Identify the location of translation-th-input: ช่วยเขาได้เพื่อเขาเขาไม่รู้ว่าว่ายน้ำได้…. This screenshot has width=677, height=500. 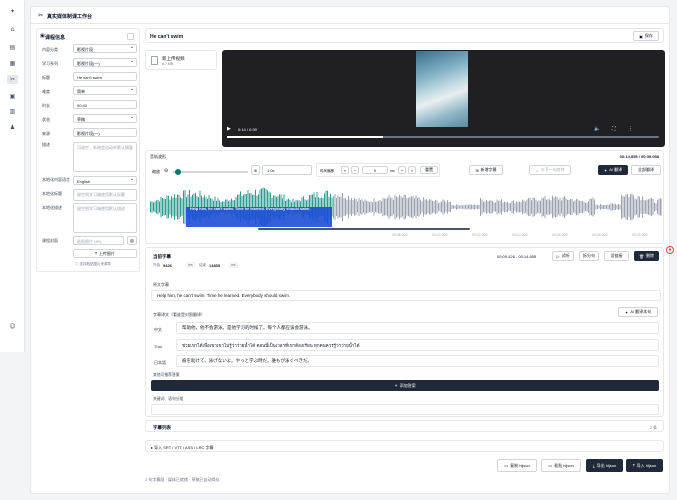
(417, 345).